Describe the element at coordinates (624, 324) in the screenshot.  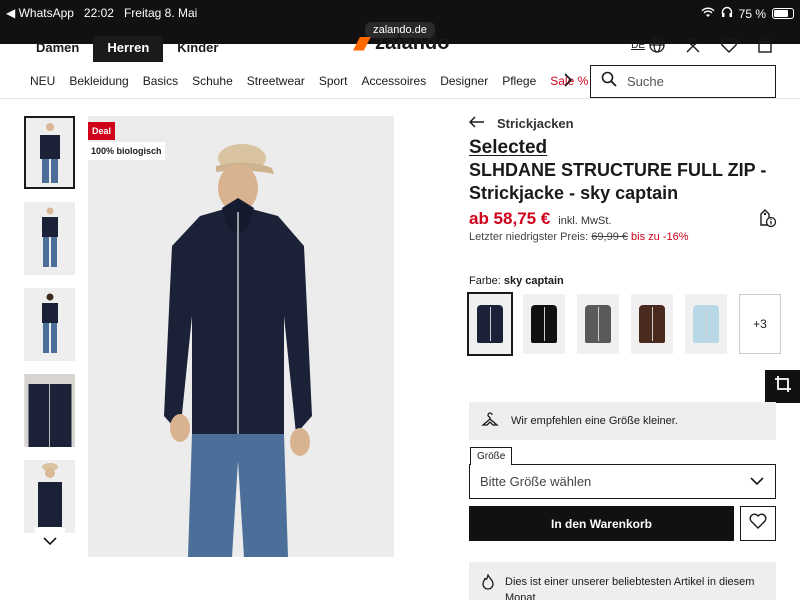
I see `color-swatches: +3` at that location.